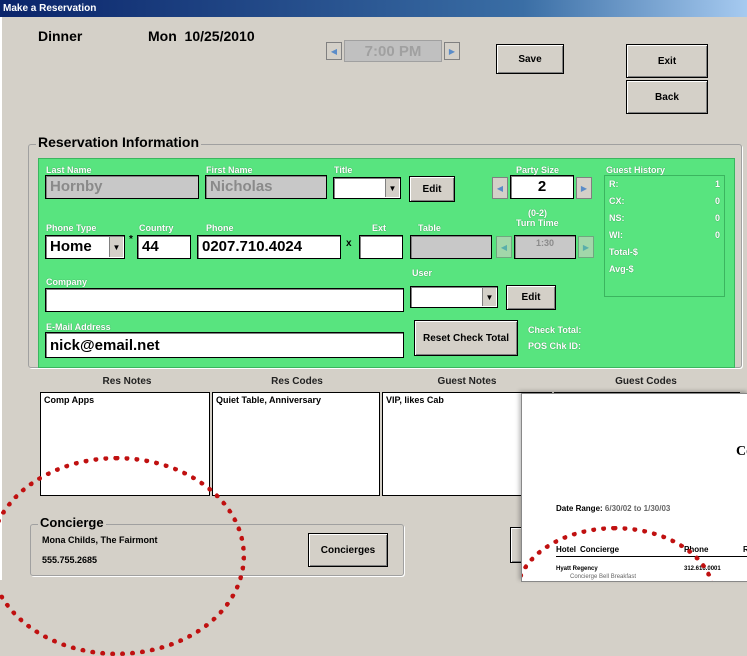 The image size is (747, 656). What do you see at coordinates (636, 170) in the screenshot?
I see `guest-history-label: Guest History` at bounding box center [636, 170].